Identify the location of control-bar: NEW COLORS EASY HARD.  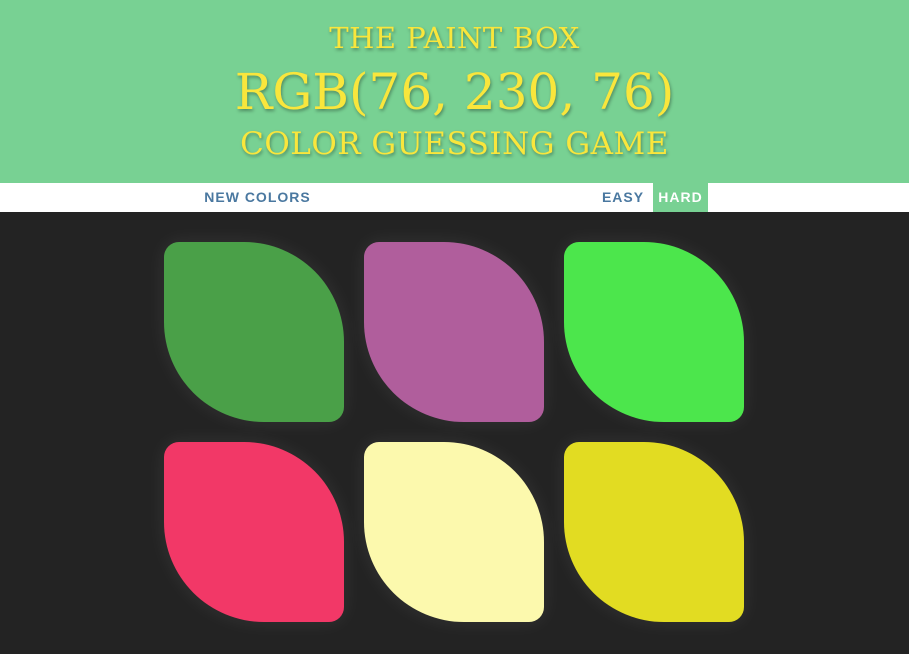
(454, 197).